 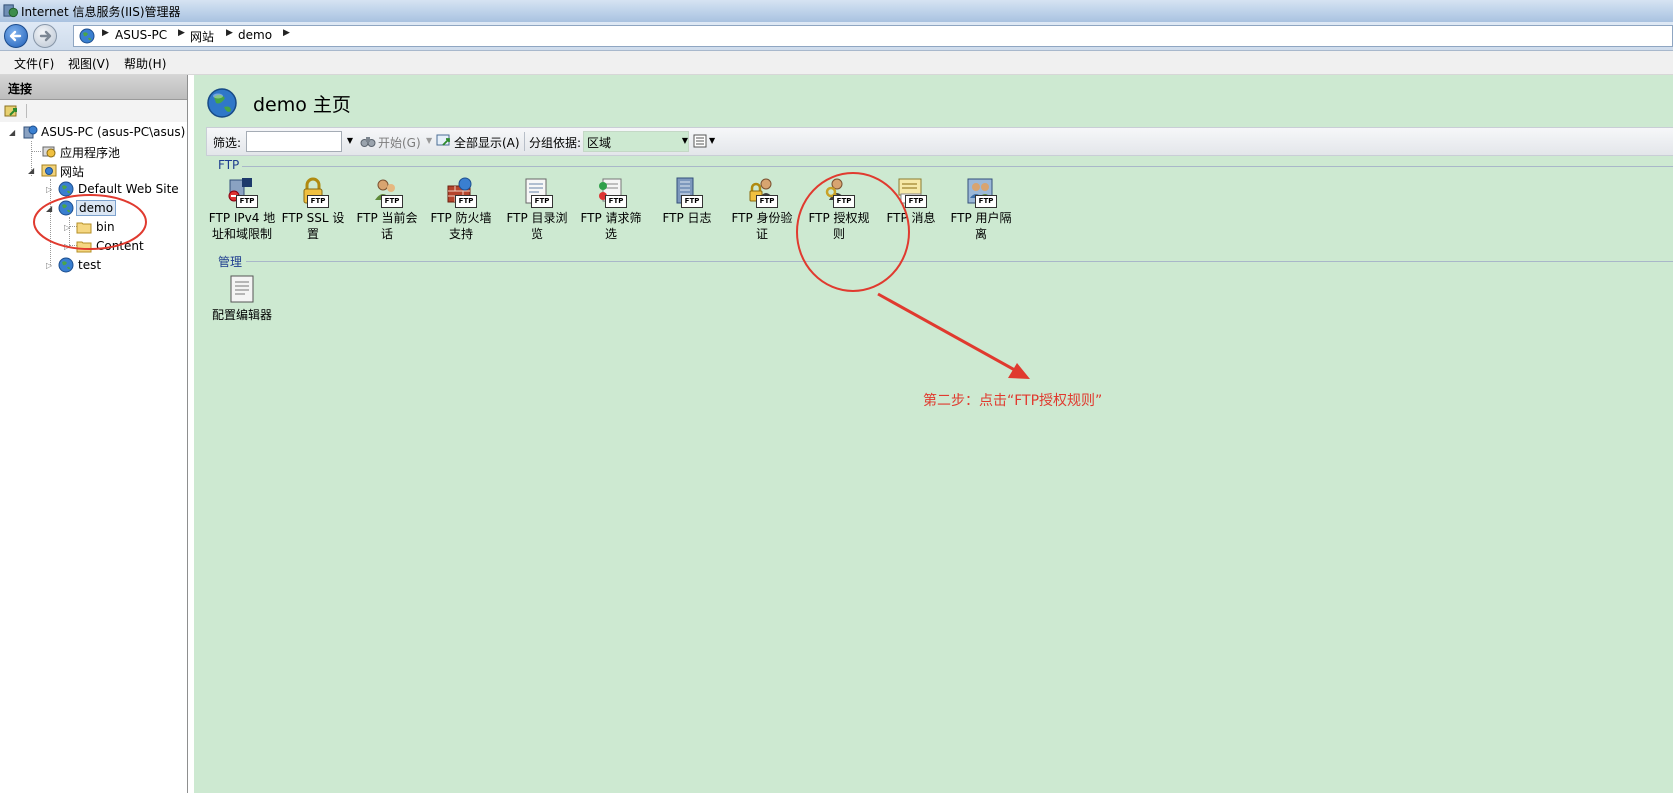 What do you see at coordinates (839, 218) in the screenshot?
I see `feature-label-line1: FTP 授权规` at bounding box center [839, 218].